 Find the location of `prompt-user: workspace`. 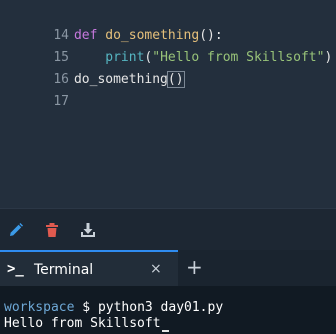

prompt-user: workspace is located at coordinates (39, 307).